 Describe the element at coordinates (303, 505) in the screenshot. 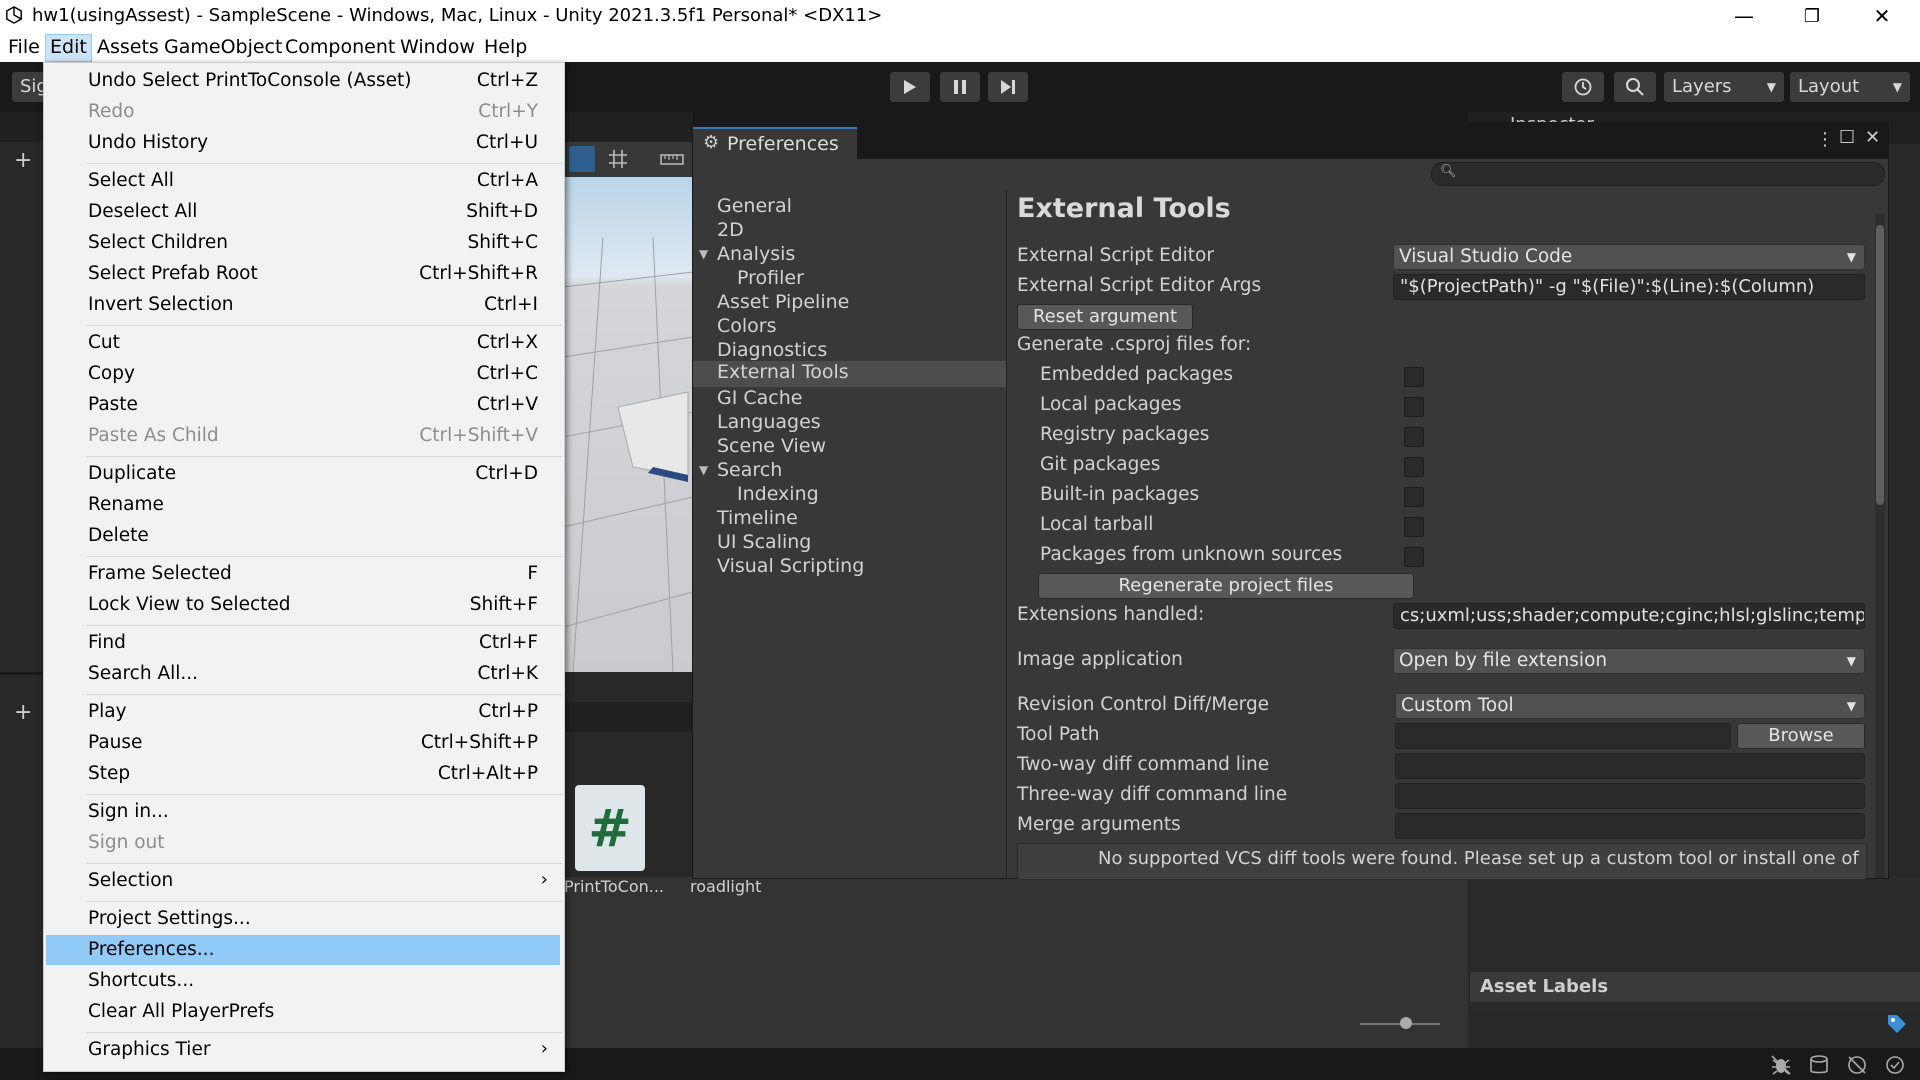

I see `menu-item-rename: Rename` at that location.